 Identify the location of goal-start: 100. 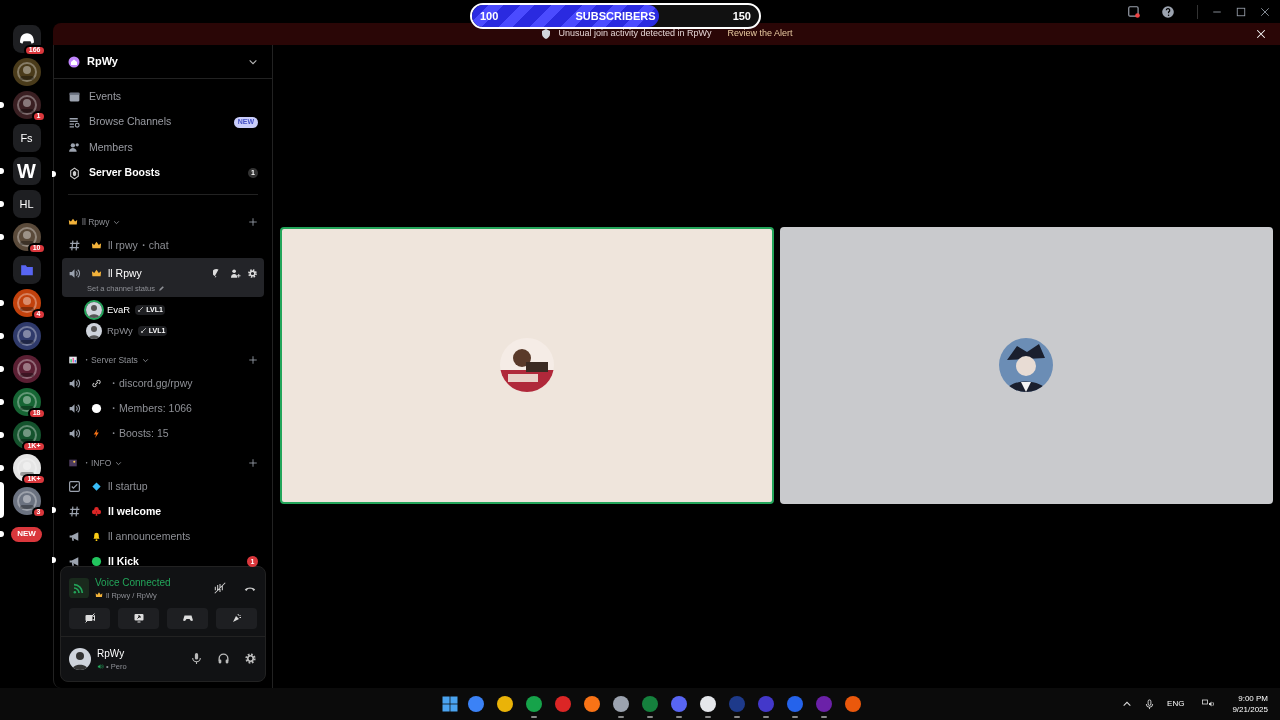
(489, 16).